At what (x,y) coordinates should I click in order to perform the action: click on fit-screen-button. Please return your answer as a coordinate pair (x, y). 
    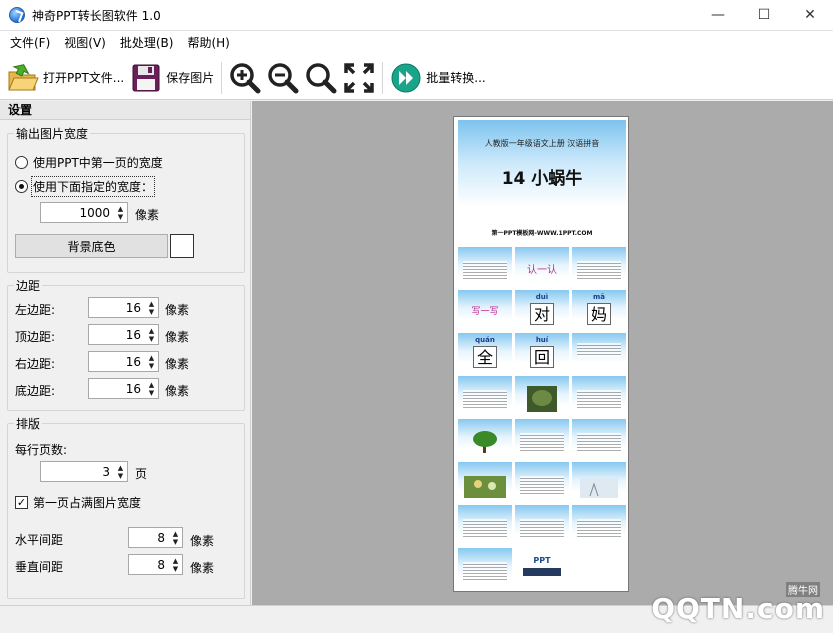
    Looking at the image, I should click on (359, 78).